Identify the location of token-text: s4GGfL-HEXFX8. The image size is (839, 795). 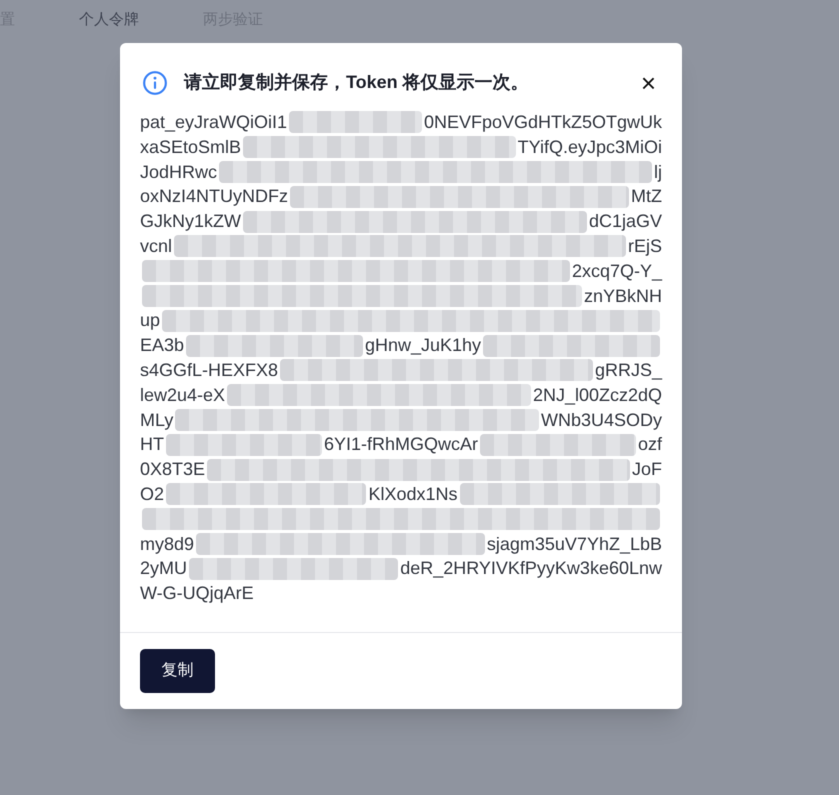
(209, 370).